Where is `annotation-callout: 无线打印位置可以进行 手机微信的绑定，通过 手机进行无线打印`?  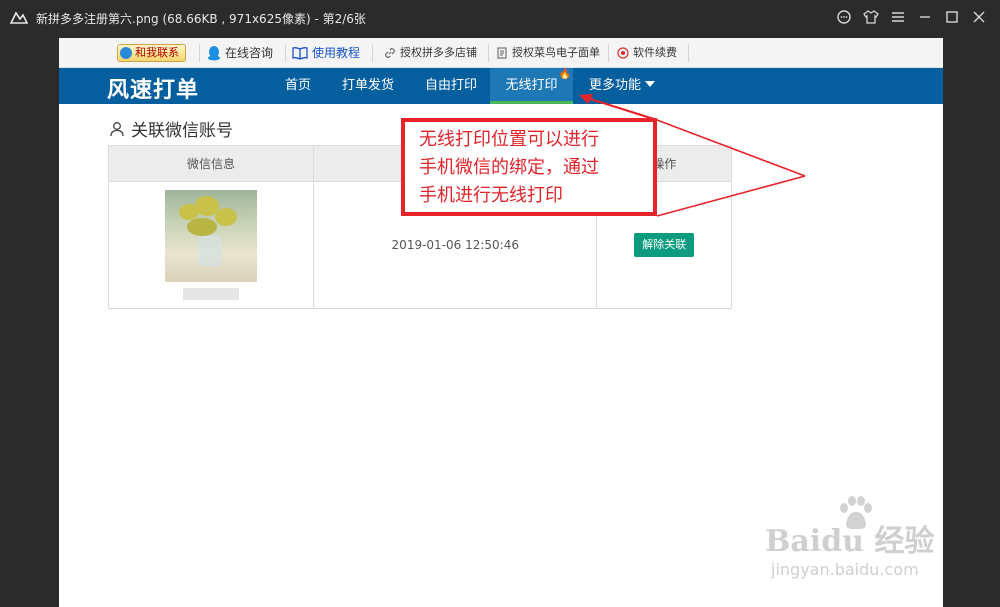 annotation-callout: 无线打印位置可以进行 手机微信的绑定，通过 手机进行无线打印 is located at coordinates (529, 167).